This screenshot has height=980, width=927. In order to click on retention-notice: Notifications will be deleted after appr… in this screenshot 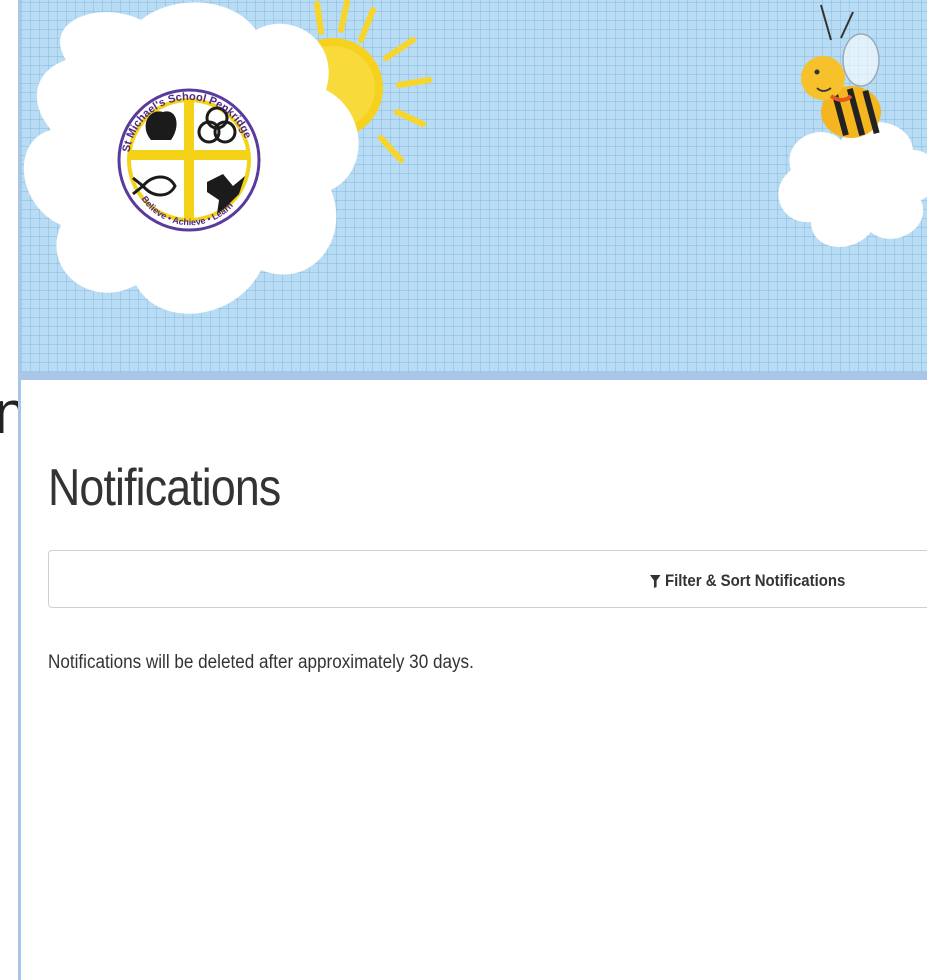, I will do `click(261, 662)`.